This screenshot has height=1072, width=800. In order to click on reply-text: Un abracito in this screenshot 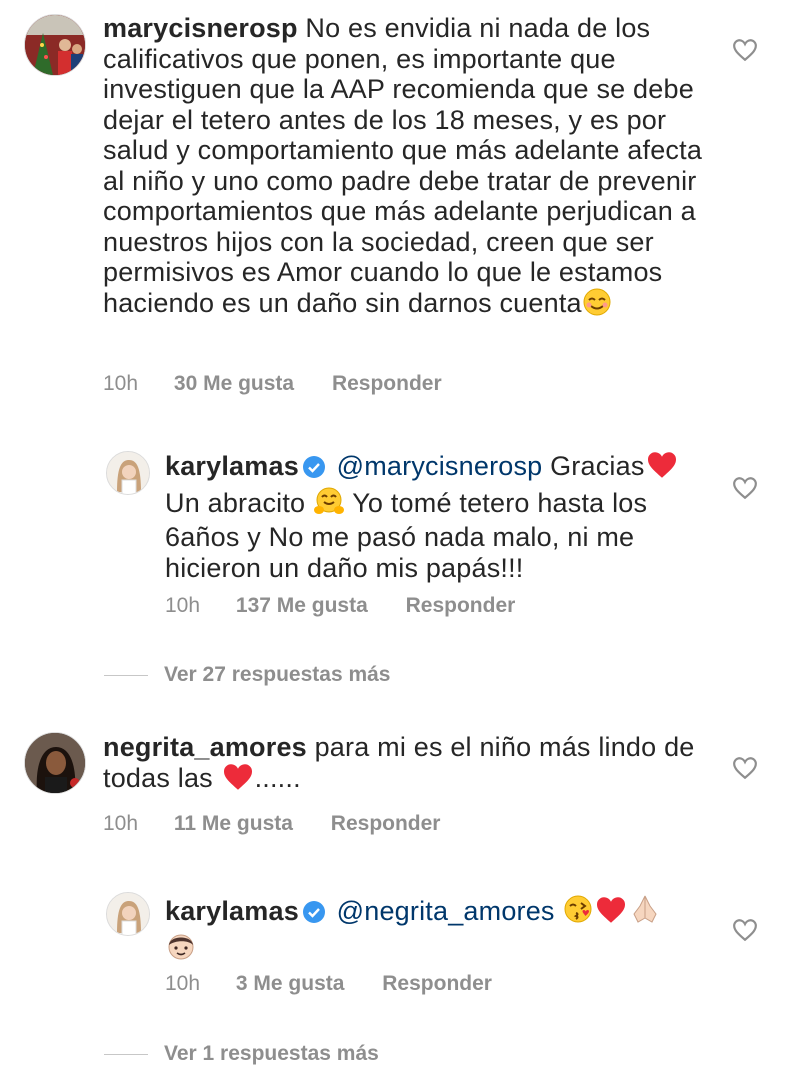, I will do `click(235, 502)`.